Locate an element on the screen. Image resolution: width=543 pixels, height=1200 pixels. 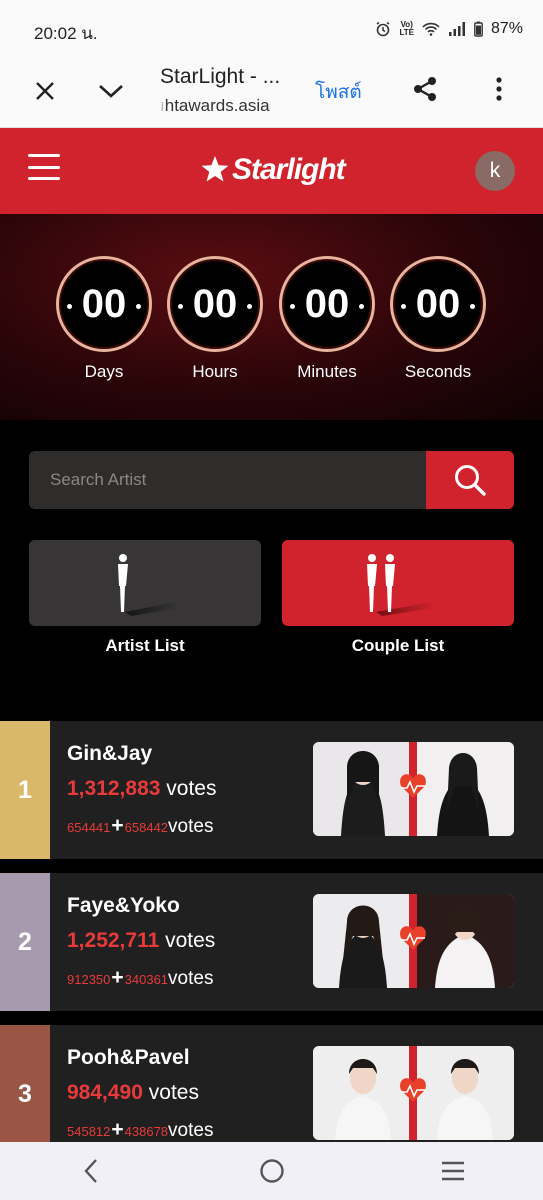
couple-name: Pooh&Pavel is located at coordinates (128, 1057).